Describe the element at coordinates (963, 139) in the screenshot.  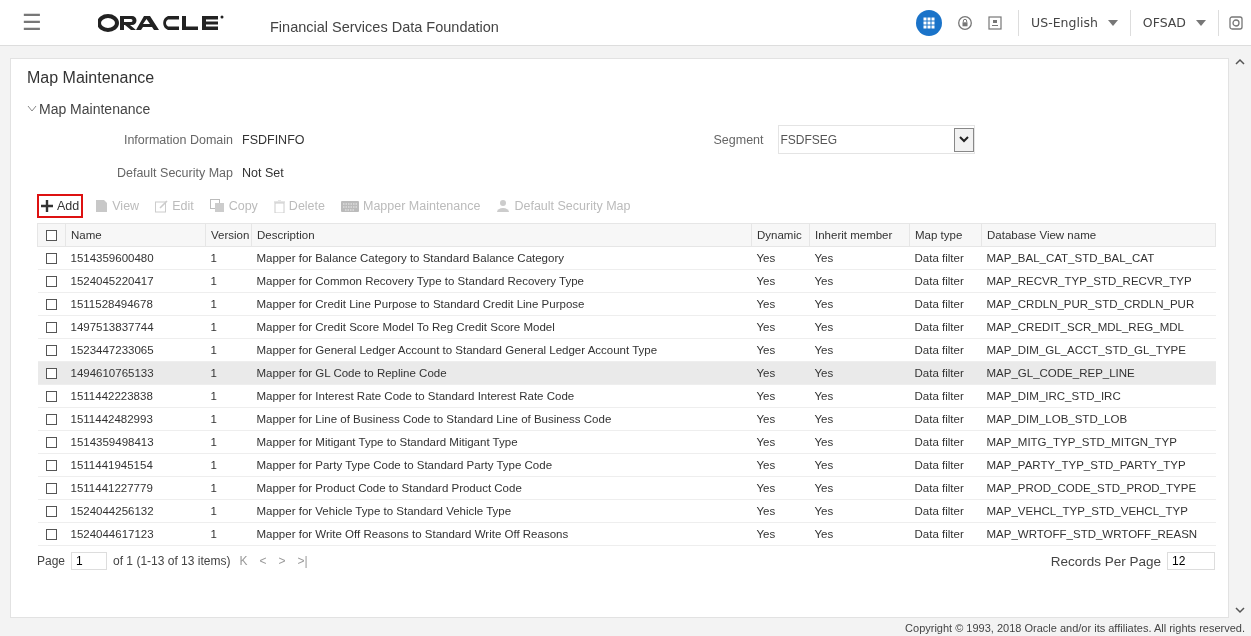
I see `chevron-down-icon` at that location.